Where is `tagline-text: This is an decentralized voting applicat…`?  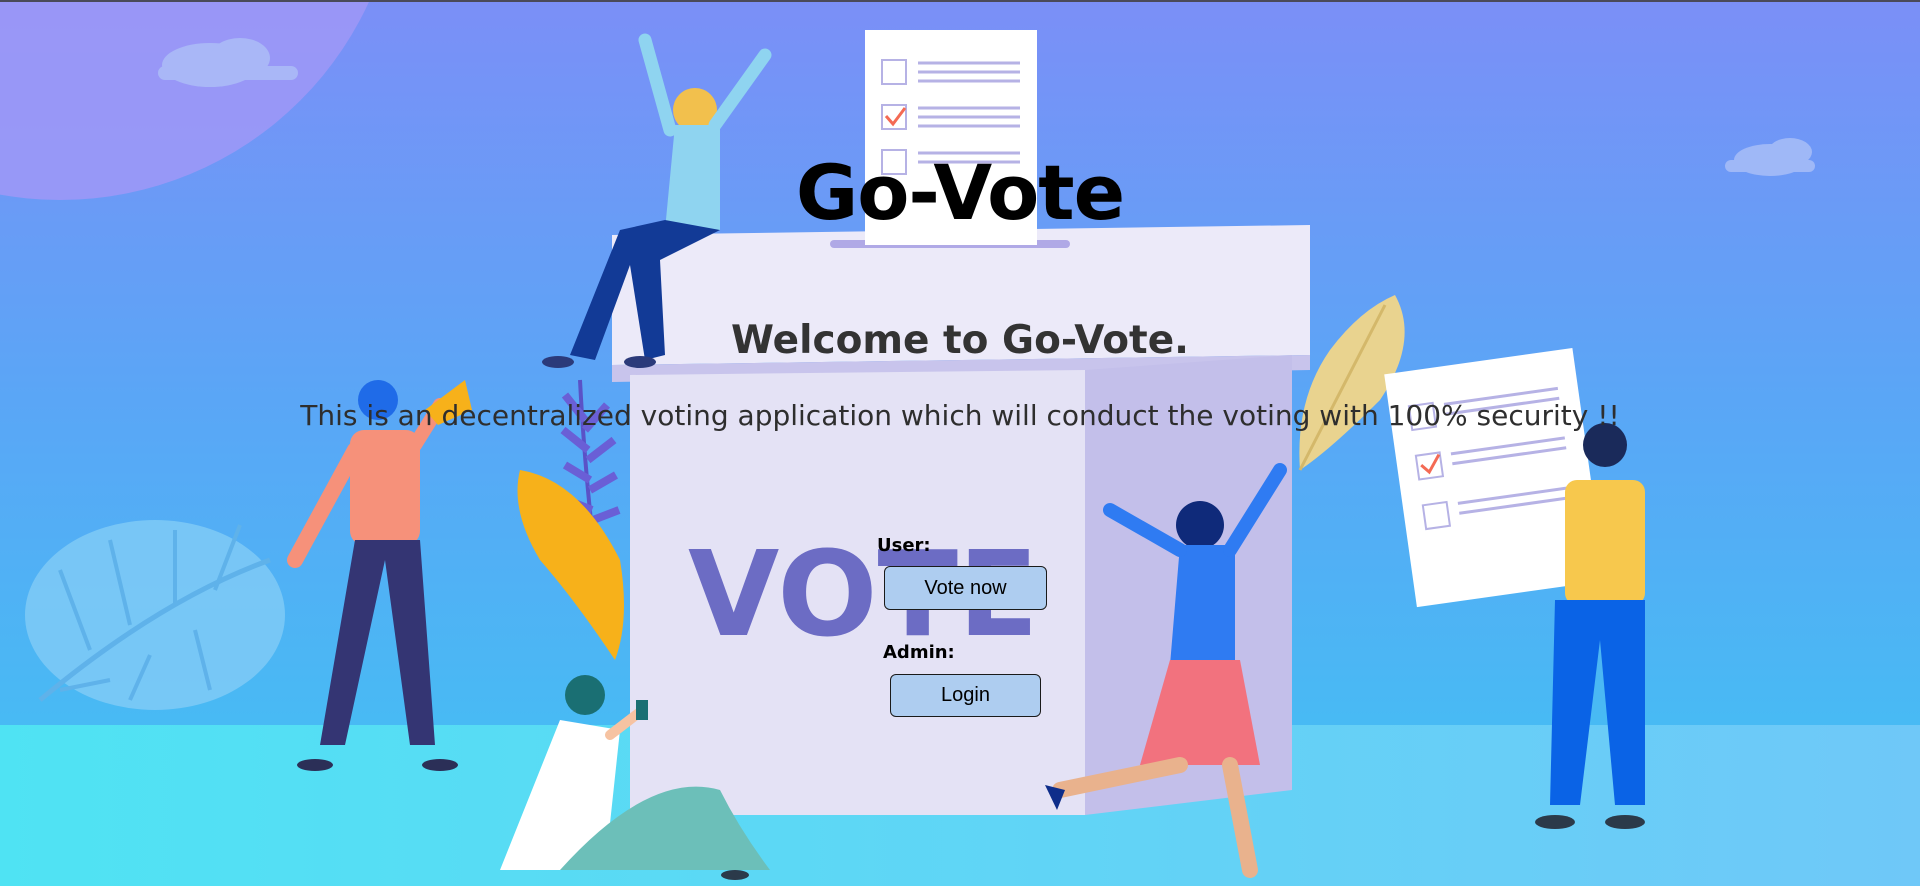
tagline-text: This is an decentralized voting applicat… is located at coordinates (960, 415).